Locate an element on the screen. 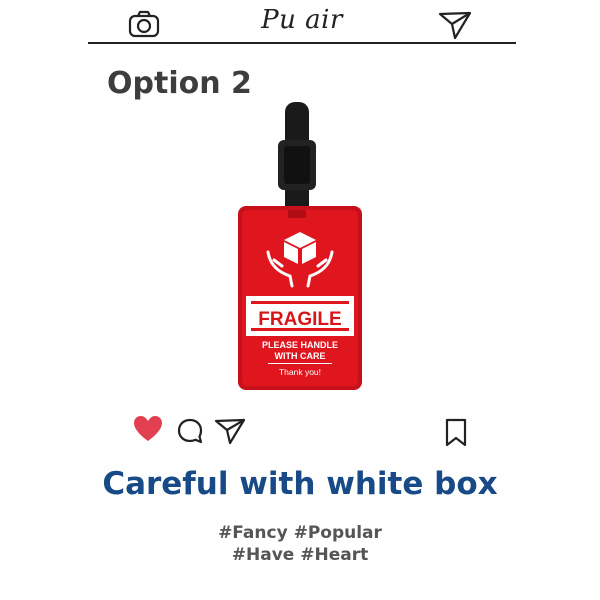 This screenshot has height=600, width=600. handle-label-line1: PLEASE HANDLE is located at coordinates (300, 345).